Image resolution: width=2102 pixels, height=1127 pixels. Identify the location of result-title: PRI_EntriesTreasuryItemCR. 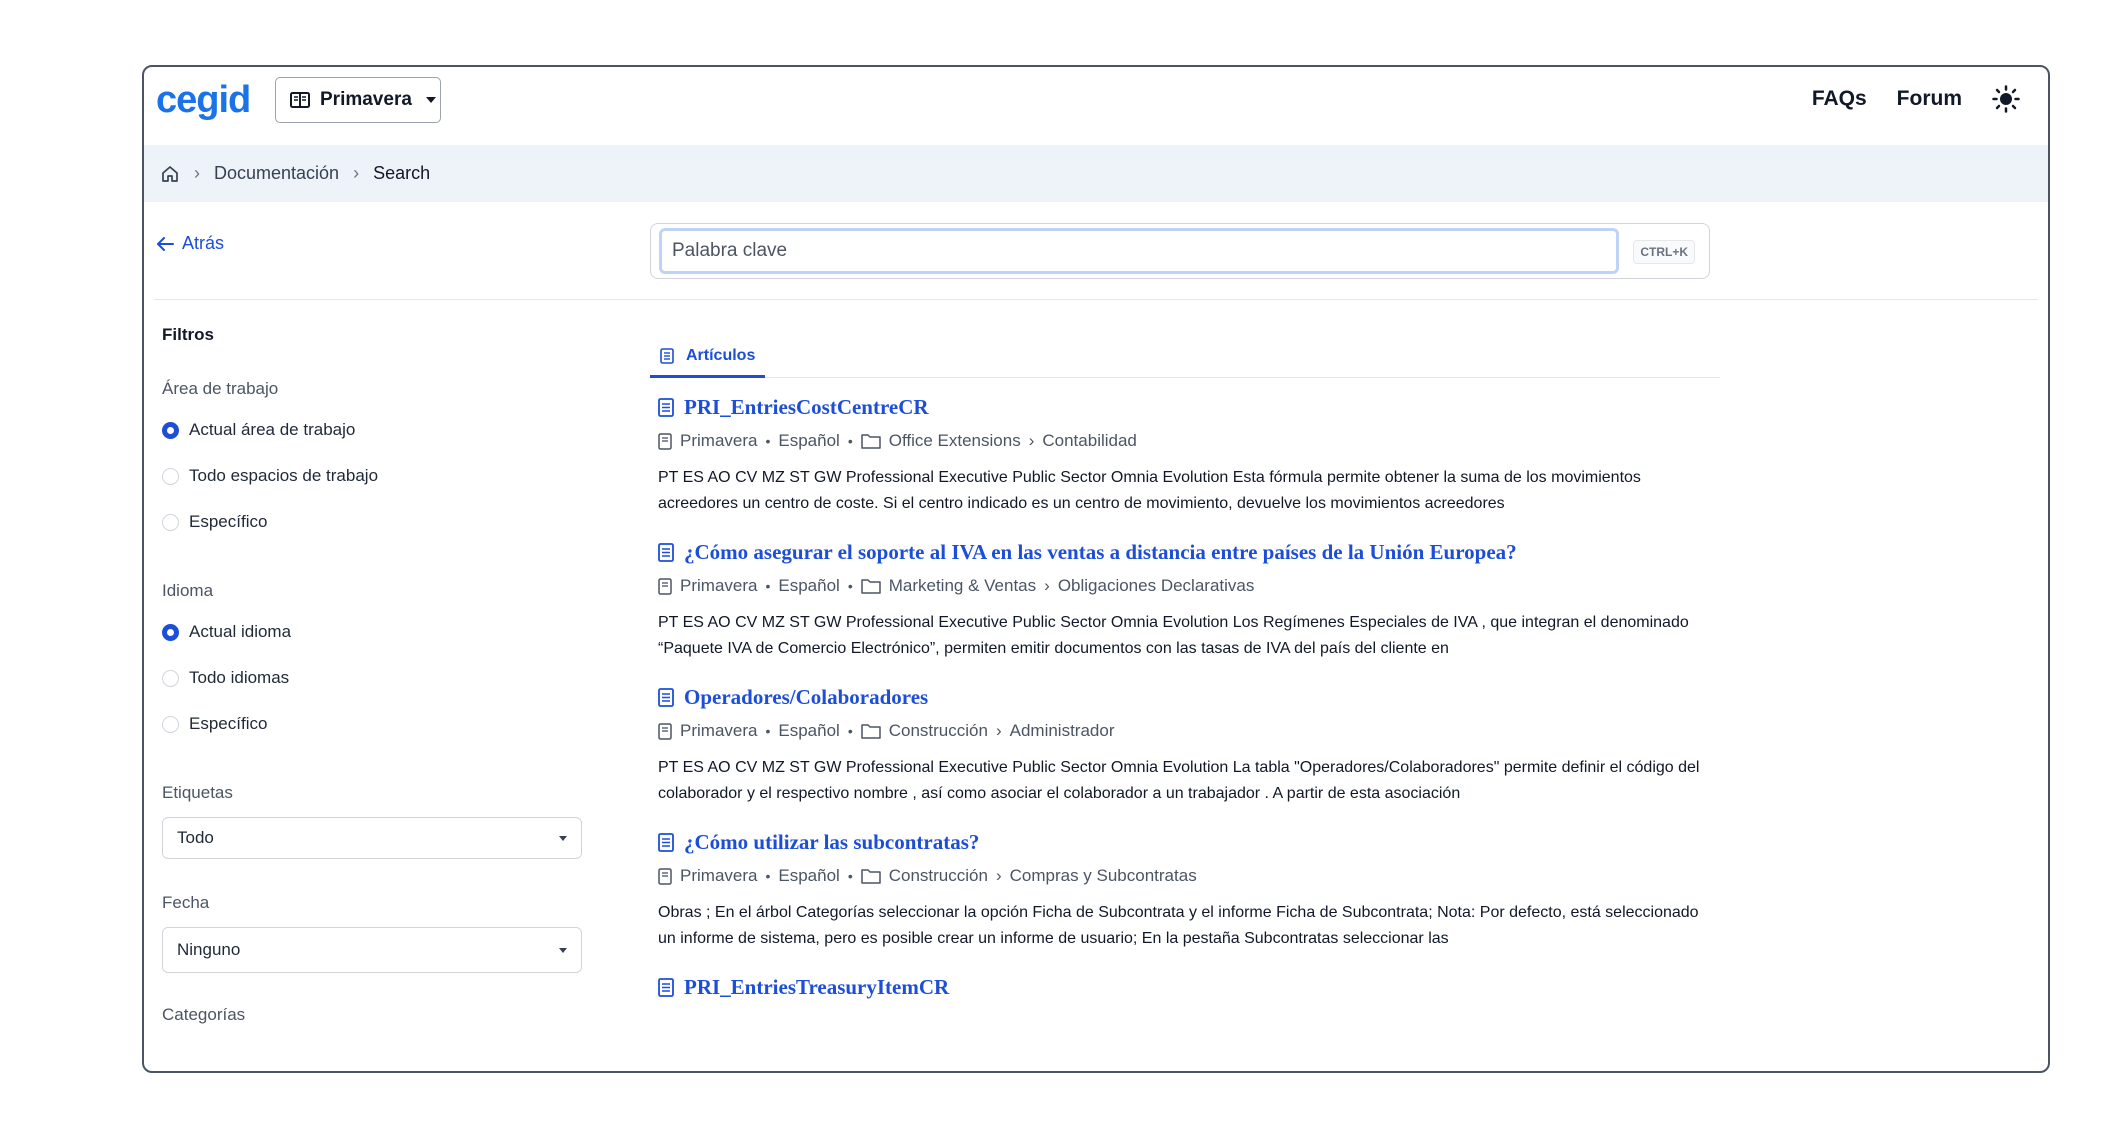
(817, 986).